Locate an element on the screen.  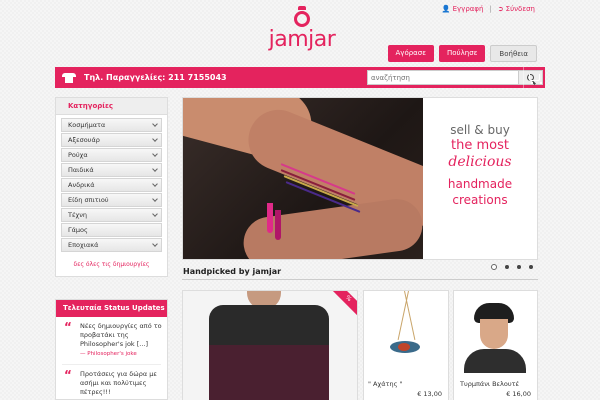
sell-button: Πούλησε is located at coordinates (462, 53).